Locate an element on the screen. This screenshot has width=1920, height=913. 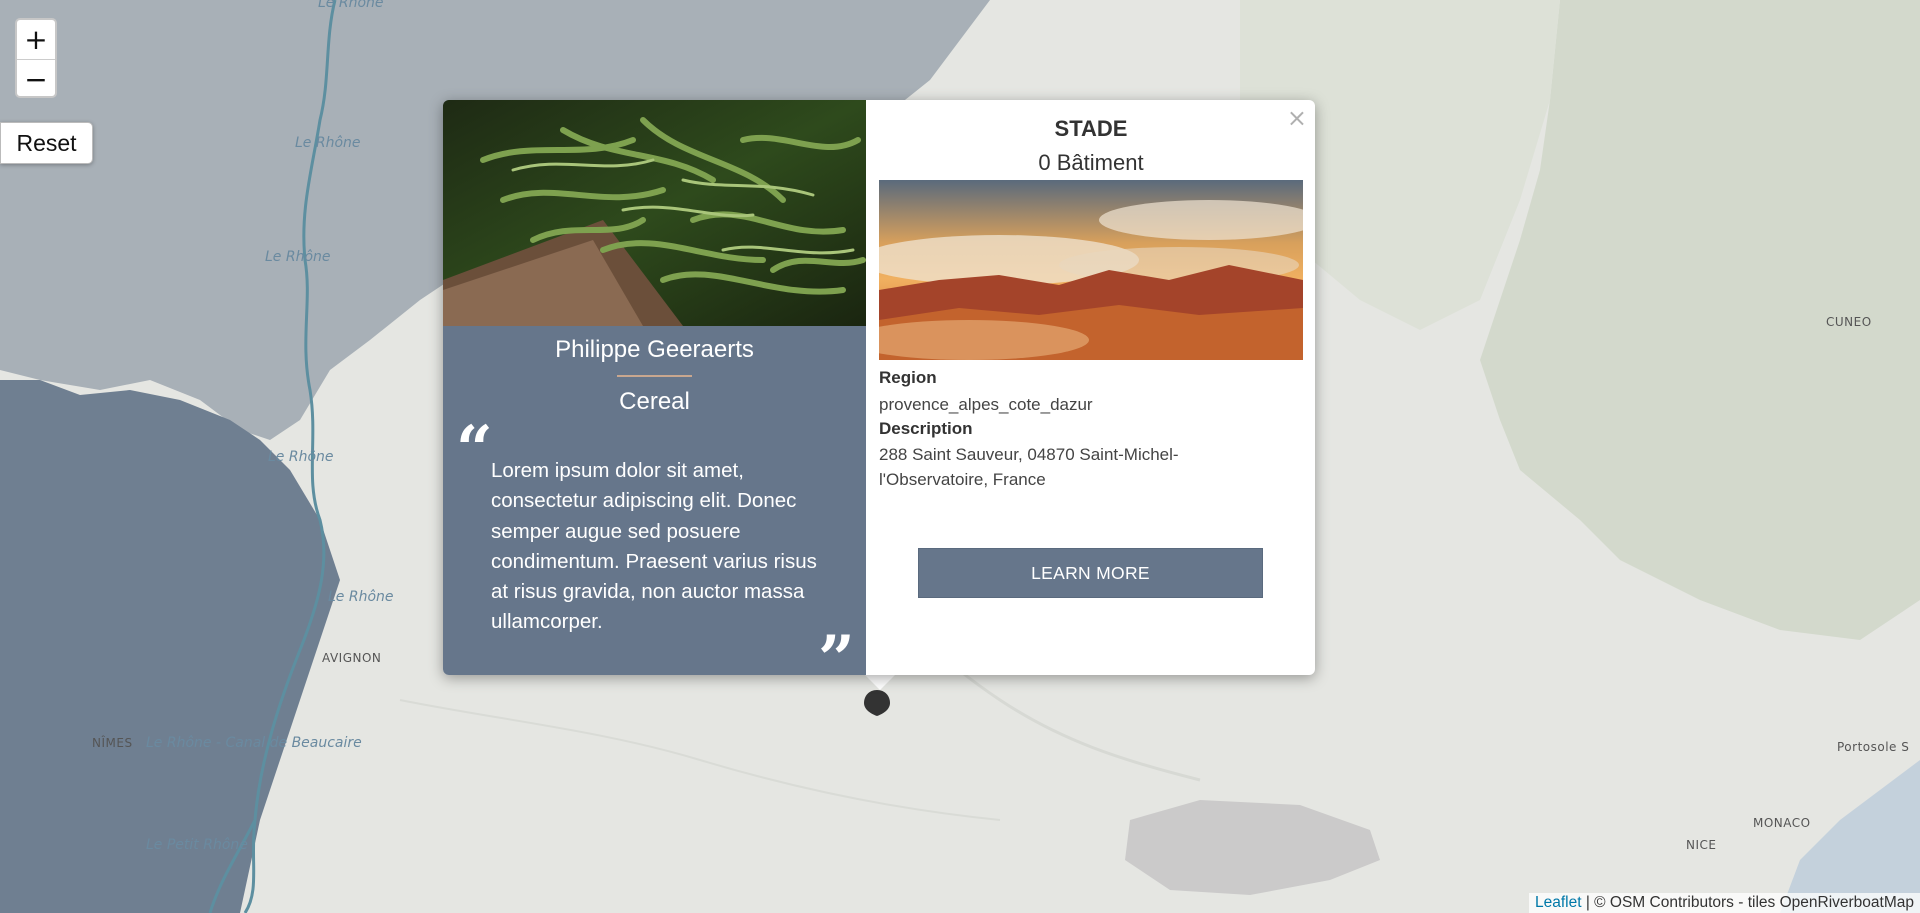
leaflet-link: Leaflet is located at coordinates (1558, 903).